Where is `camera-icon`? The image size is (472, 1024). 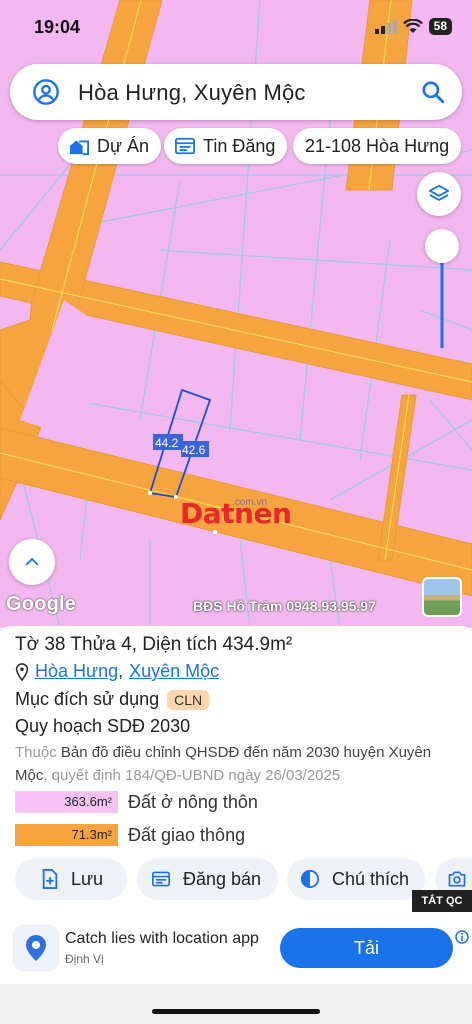
camera-icon is located at coordinates (457, 879).